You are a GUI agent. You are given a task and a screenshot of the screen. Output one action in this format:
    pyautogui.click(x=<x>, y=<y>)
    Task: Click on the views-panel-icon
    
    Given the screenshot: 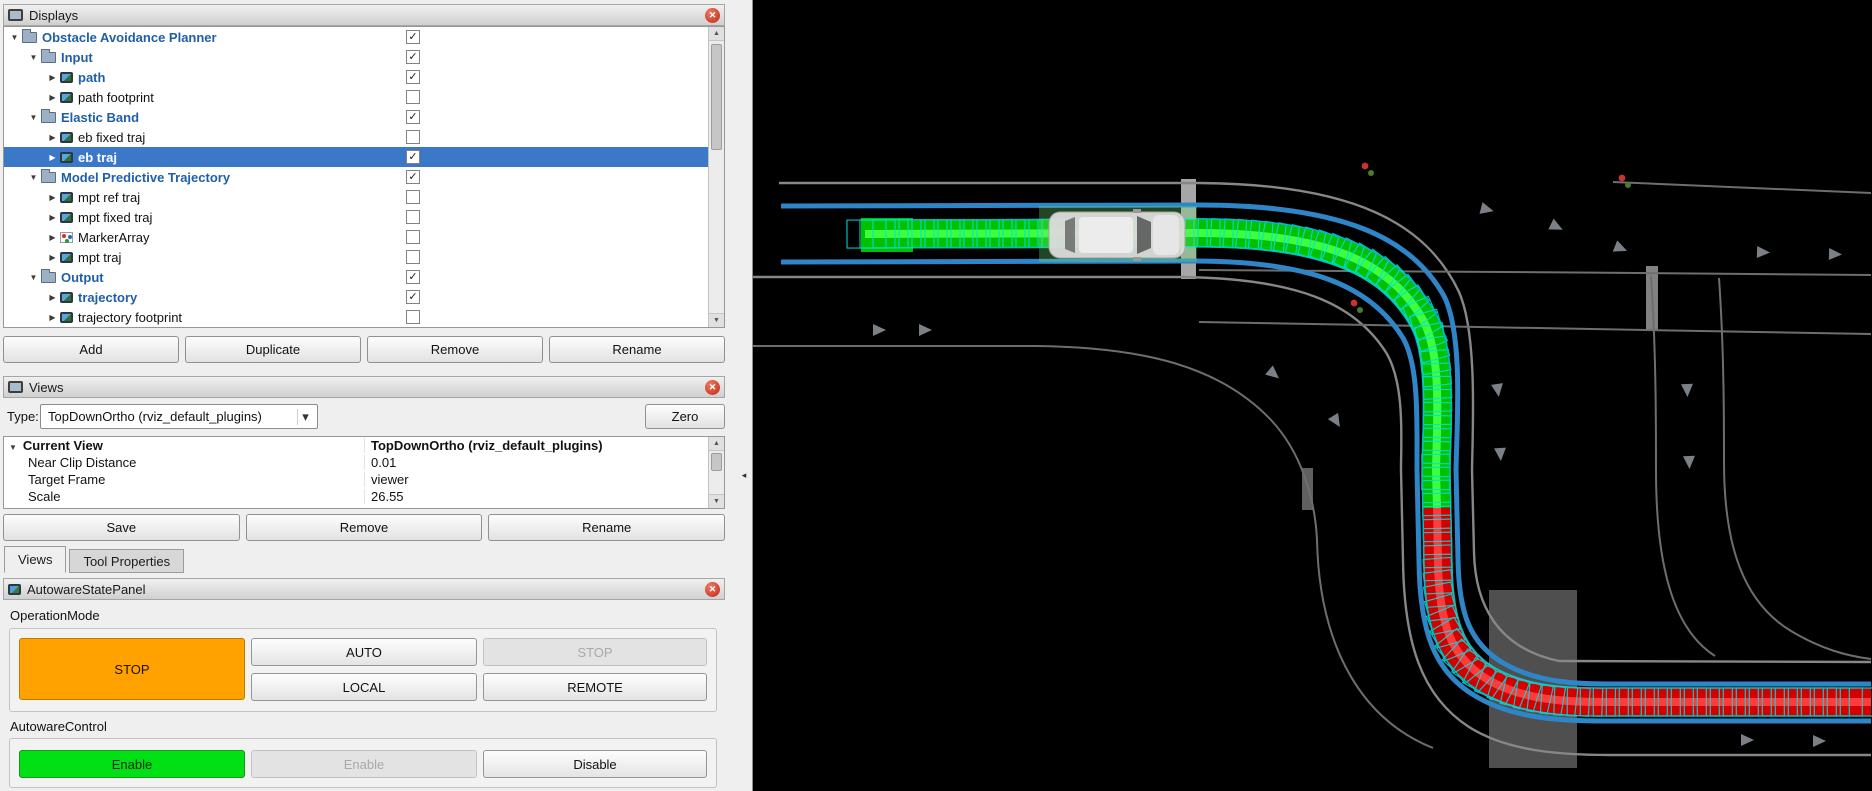 What is the action you would take?
    pyautogui.click(x=15, y=387)
    